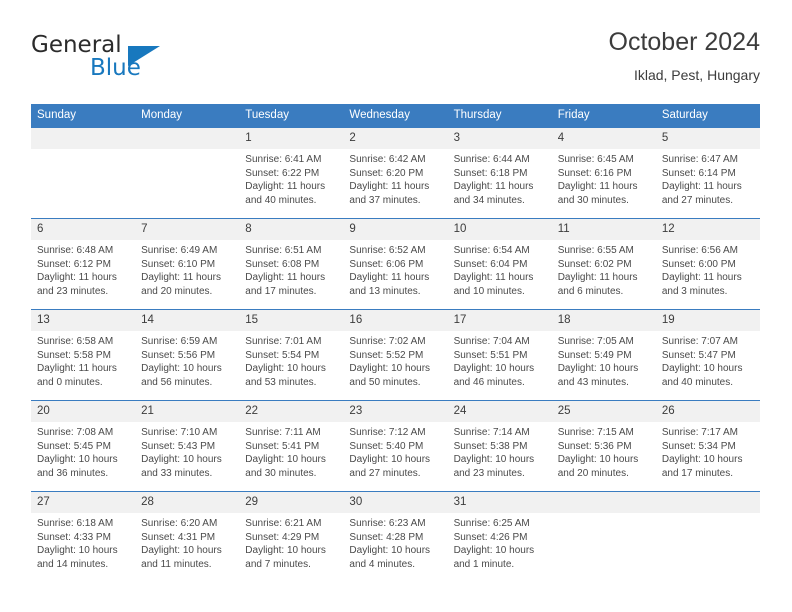 Image resolution: width=792 pixels, height=612 pixels. What do you see at coordinates (490, 537) in the screenshot?
I see `sunset-text: Sunset: 4:26 PM` at bounding box center [490, 537].